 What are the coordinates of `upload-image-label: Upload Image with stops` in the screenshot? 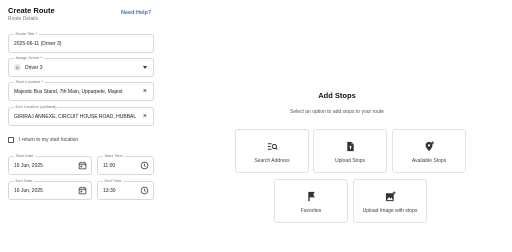 It's located at (390, 211).